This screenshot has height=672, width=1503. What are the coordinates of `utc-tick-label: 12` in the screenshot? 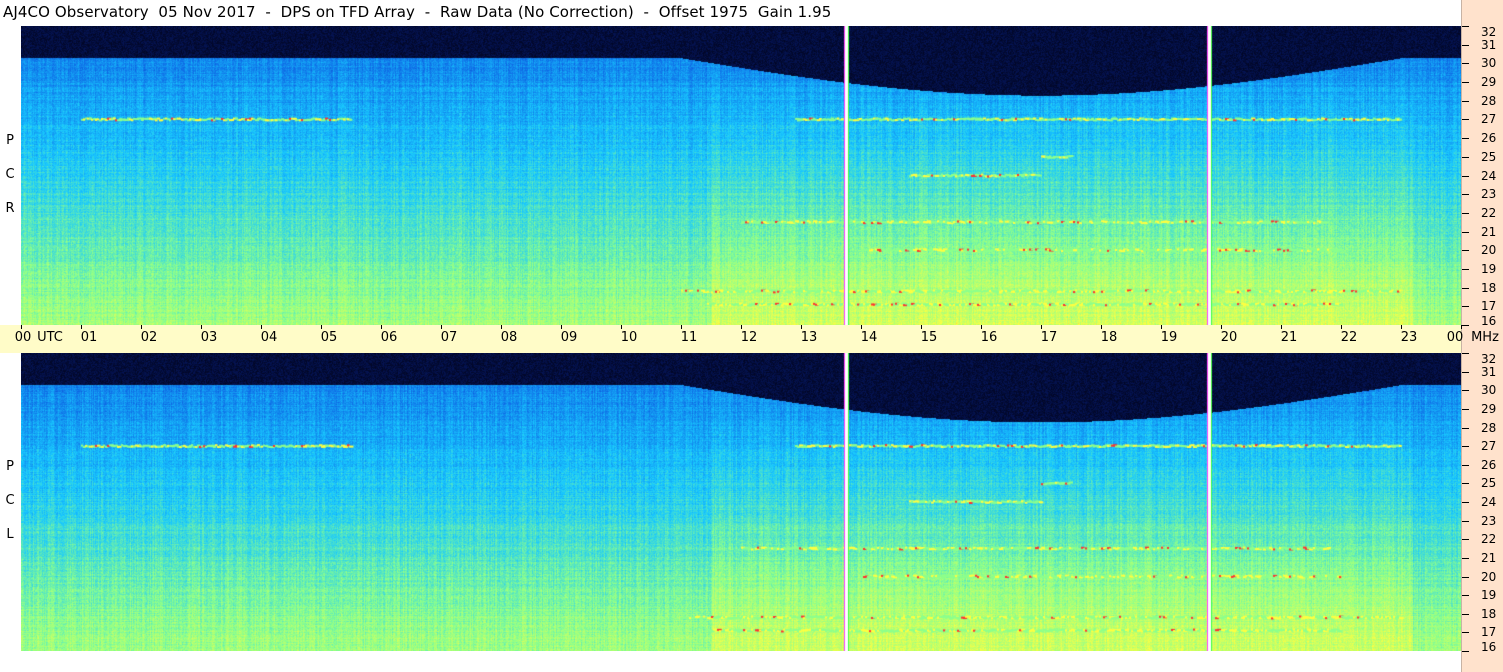 It's located at (749, 337).